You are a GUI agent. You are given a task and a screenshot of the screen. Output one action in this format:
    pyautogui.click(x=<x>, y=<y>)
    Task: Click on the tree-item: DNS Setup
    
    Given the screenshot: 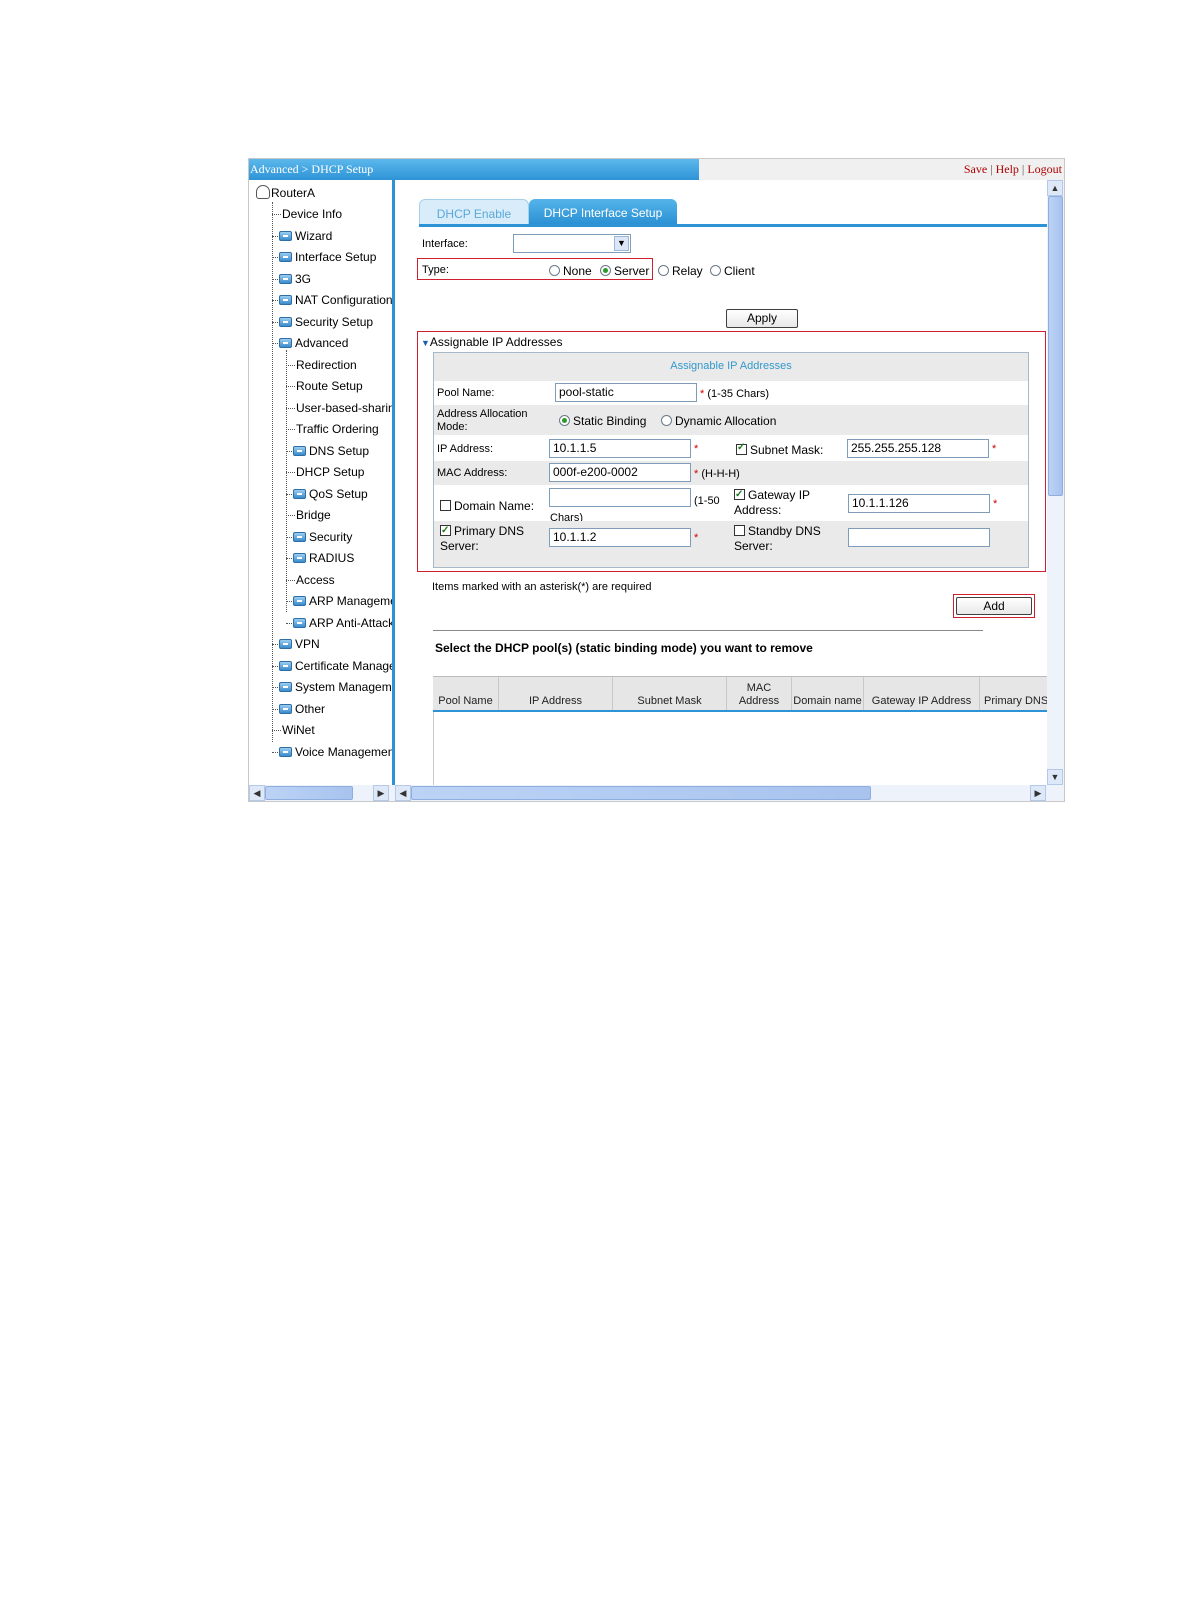 What is the action you would take?
    pyautogui.click(x=331, y=451)
    